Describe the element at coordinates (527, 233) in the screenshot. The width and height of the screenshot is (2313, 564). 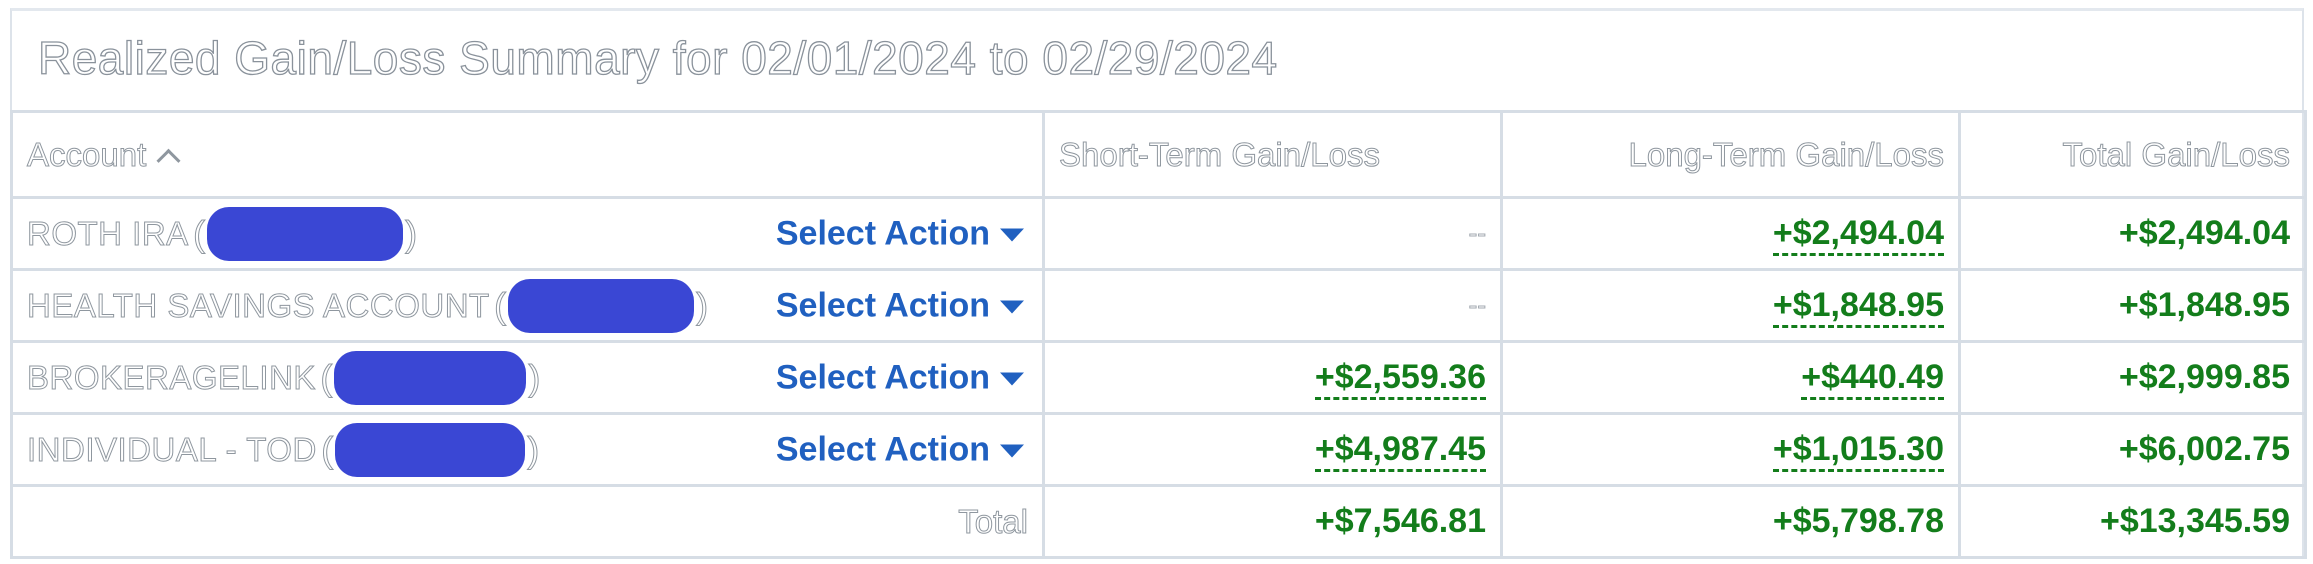
I see `account-cell: ROTH IRA () Select Action` at that location.